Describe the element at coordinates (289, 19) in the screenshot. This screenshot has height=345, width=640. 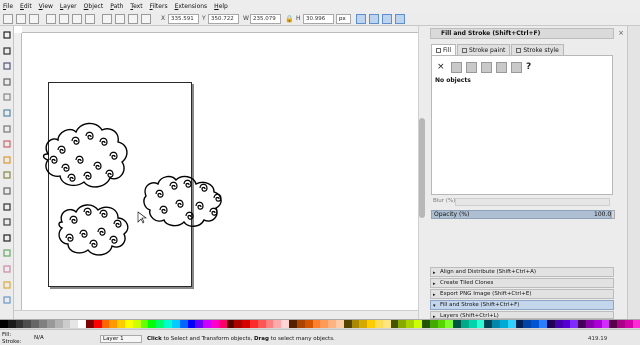
I see `lock-icon: 🔒` at that location.